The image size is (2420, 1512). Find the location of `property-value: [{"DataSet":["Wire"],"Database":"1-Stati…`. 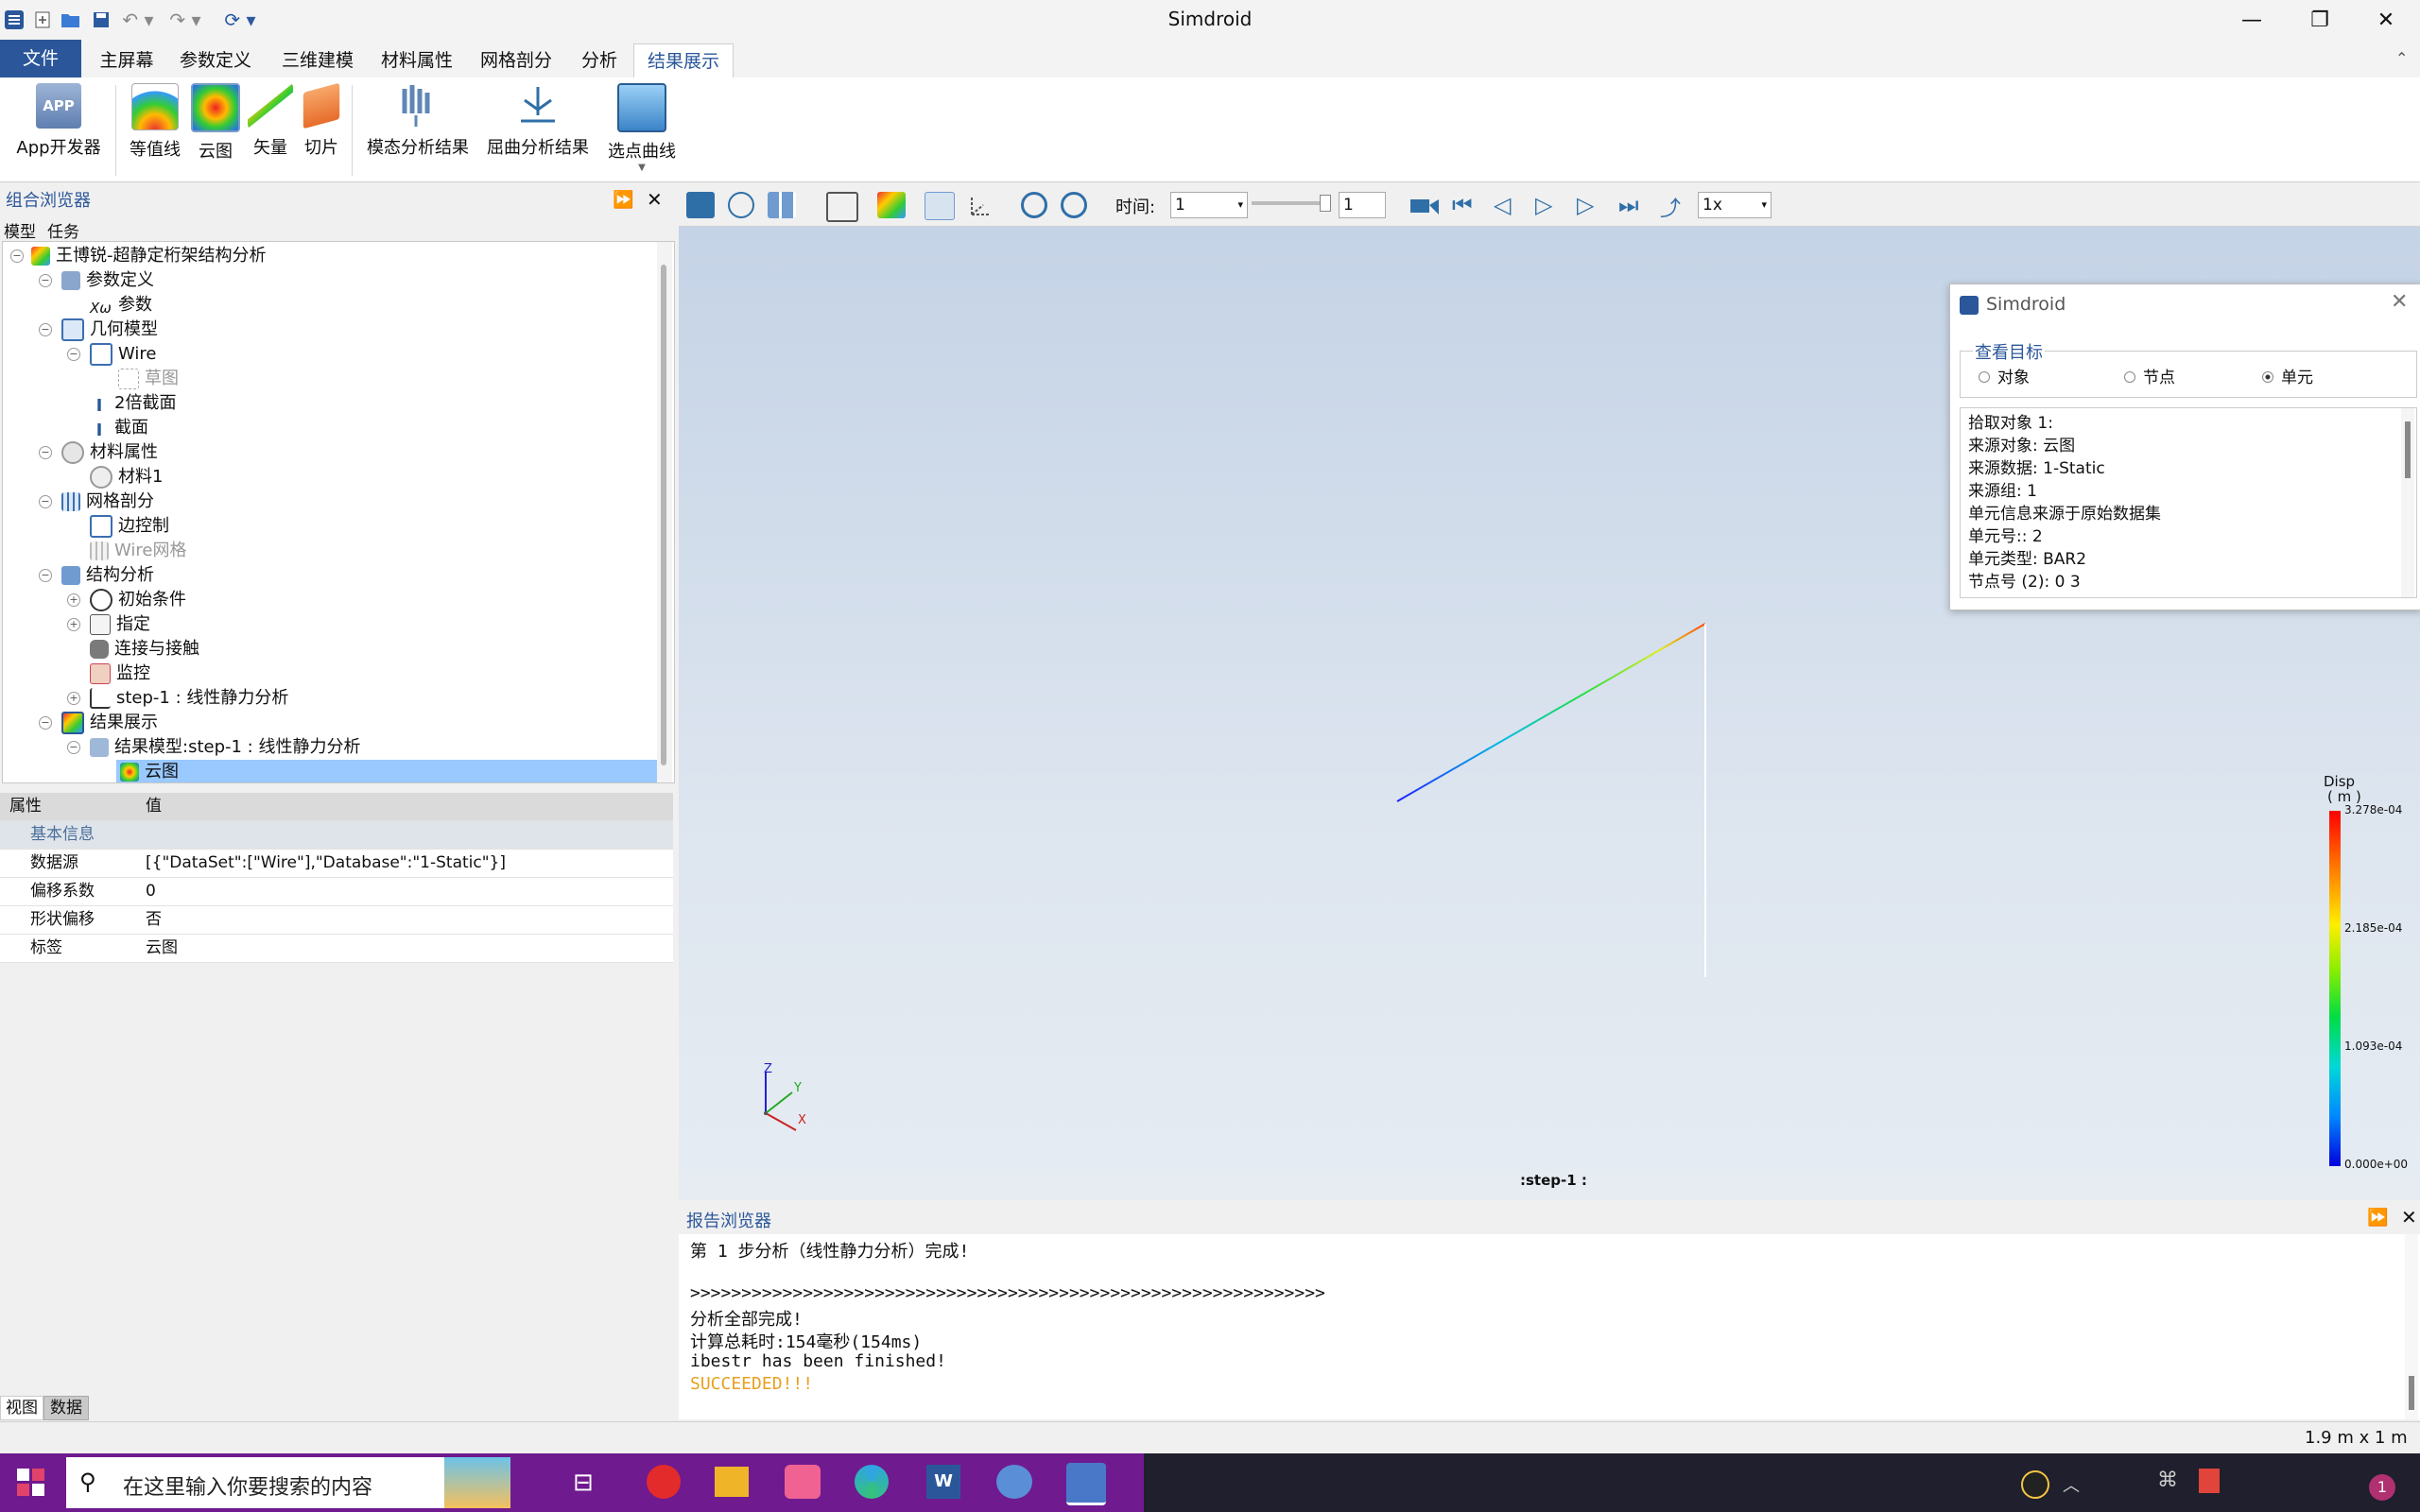

property-value: [{"DataSet":["Wire"],"Database":"1-Stati… is located at coordinates (326, 863).